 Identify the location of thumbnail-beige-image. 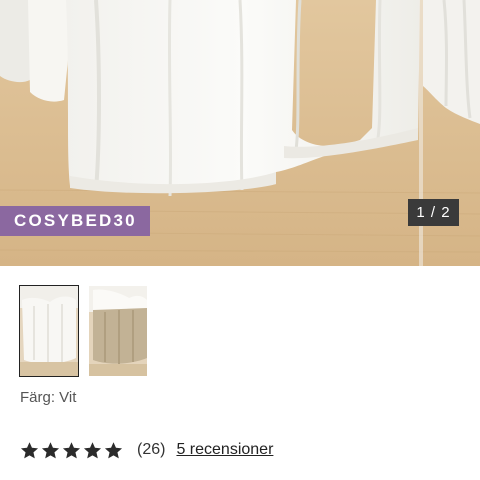
(118, 331).